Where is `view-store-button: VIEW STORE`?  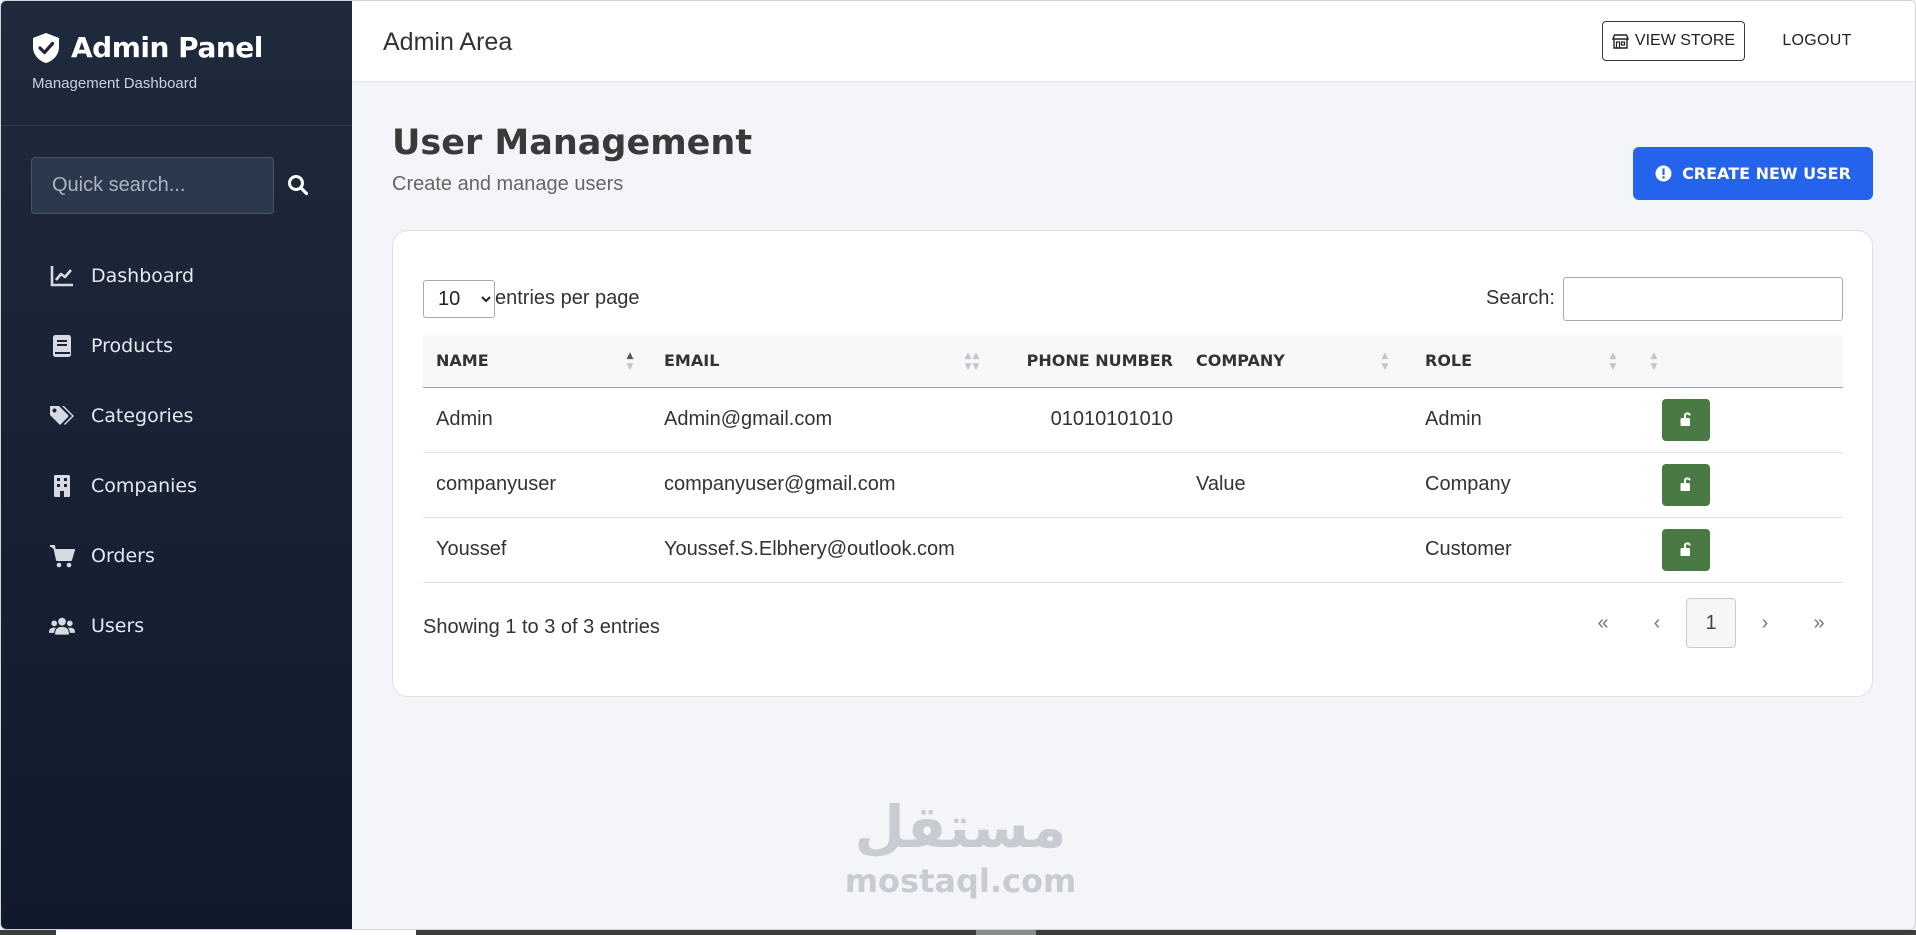
view-store-button: VIEW STORE is located at coordinates (1673, 41).